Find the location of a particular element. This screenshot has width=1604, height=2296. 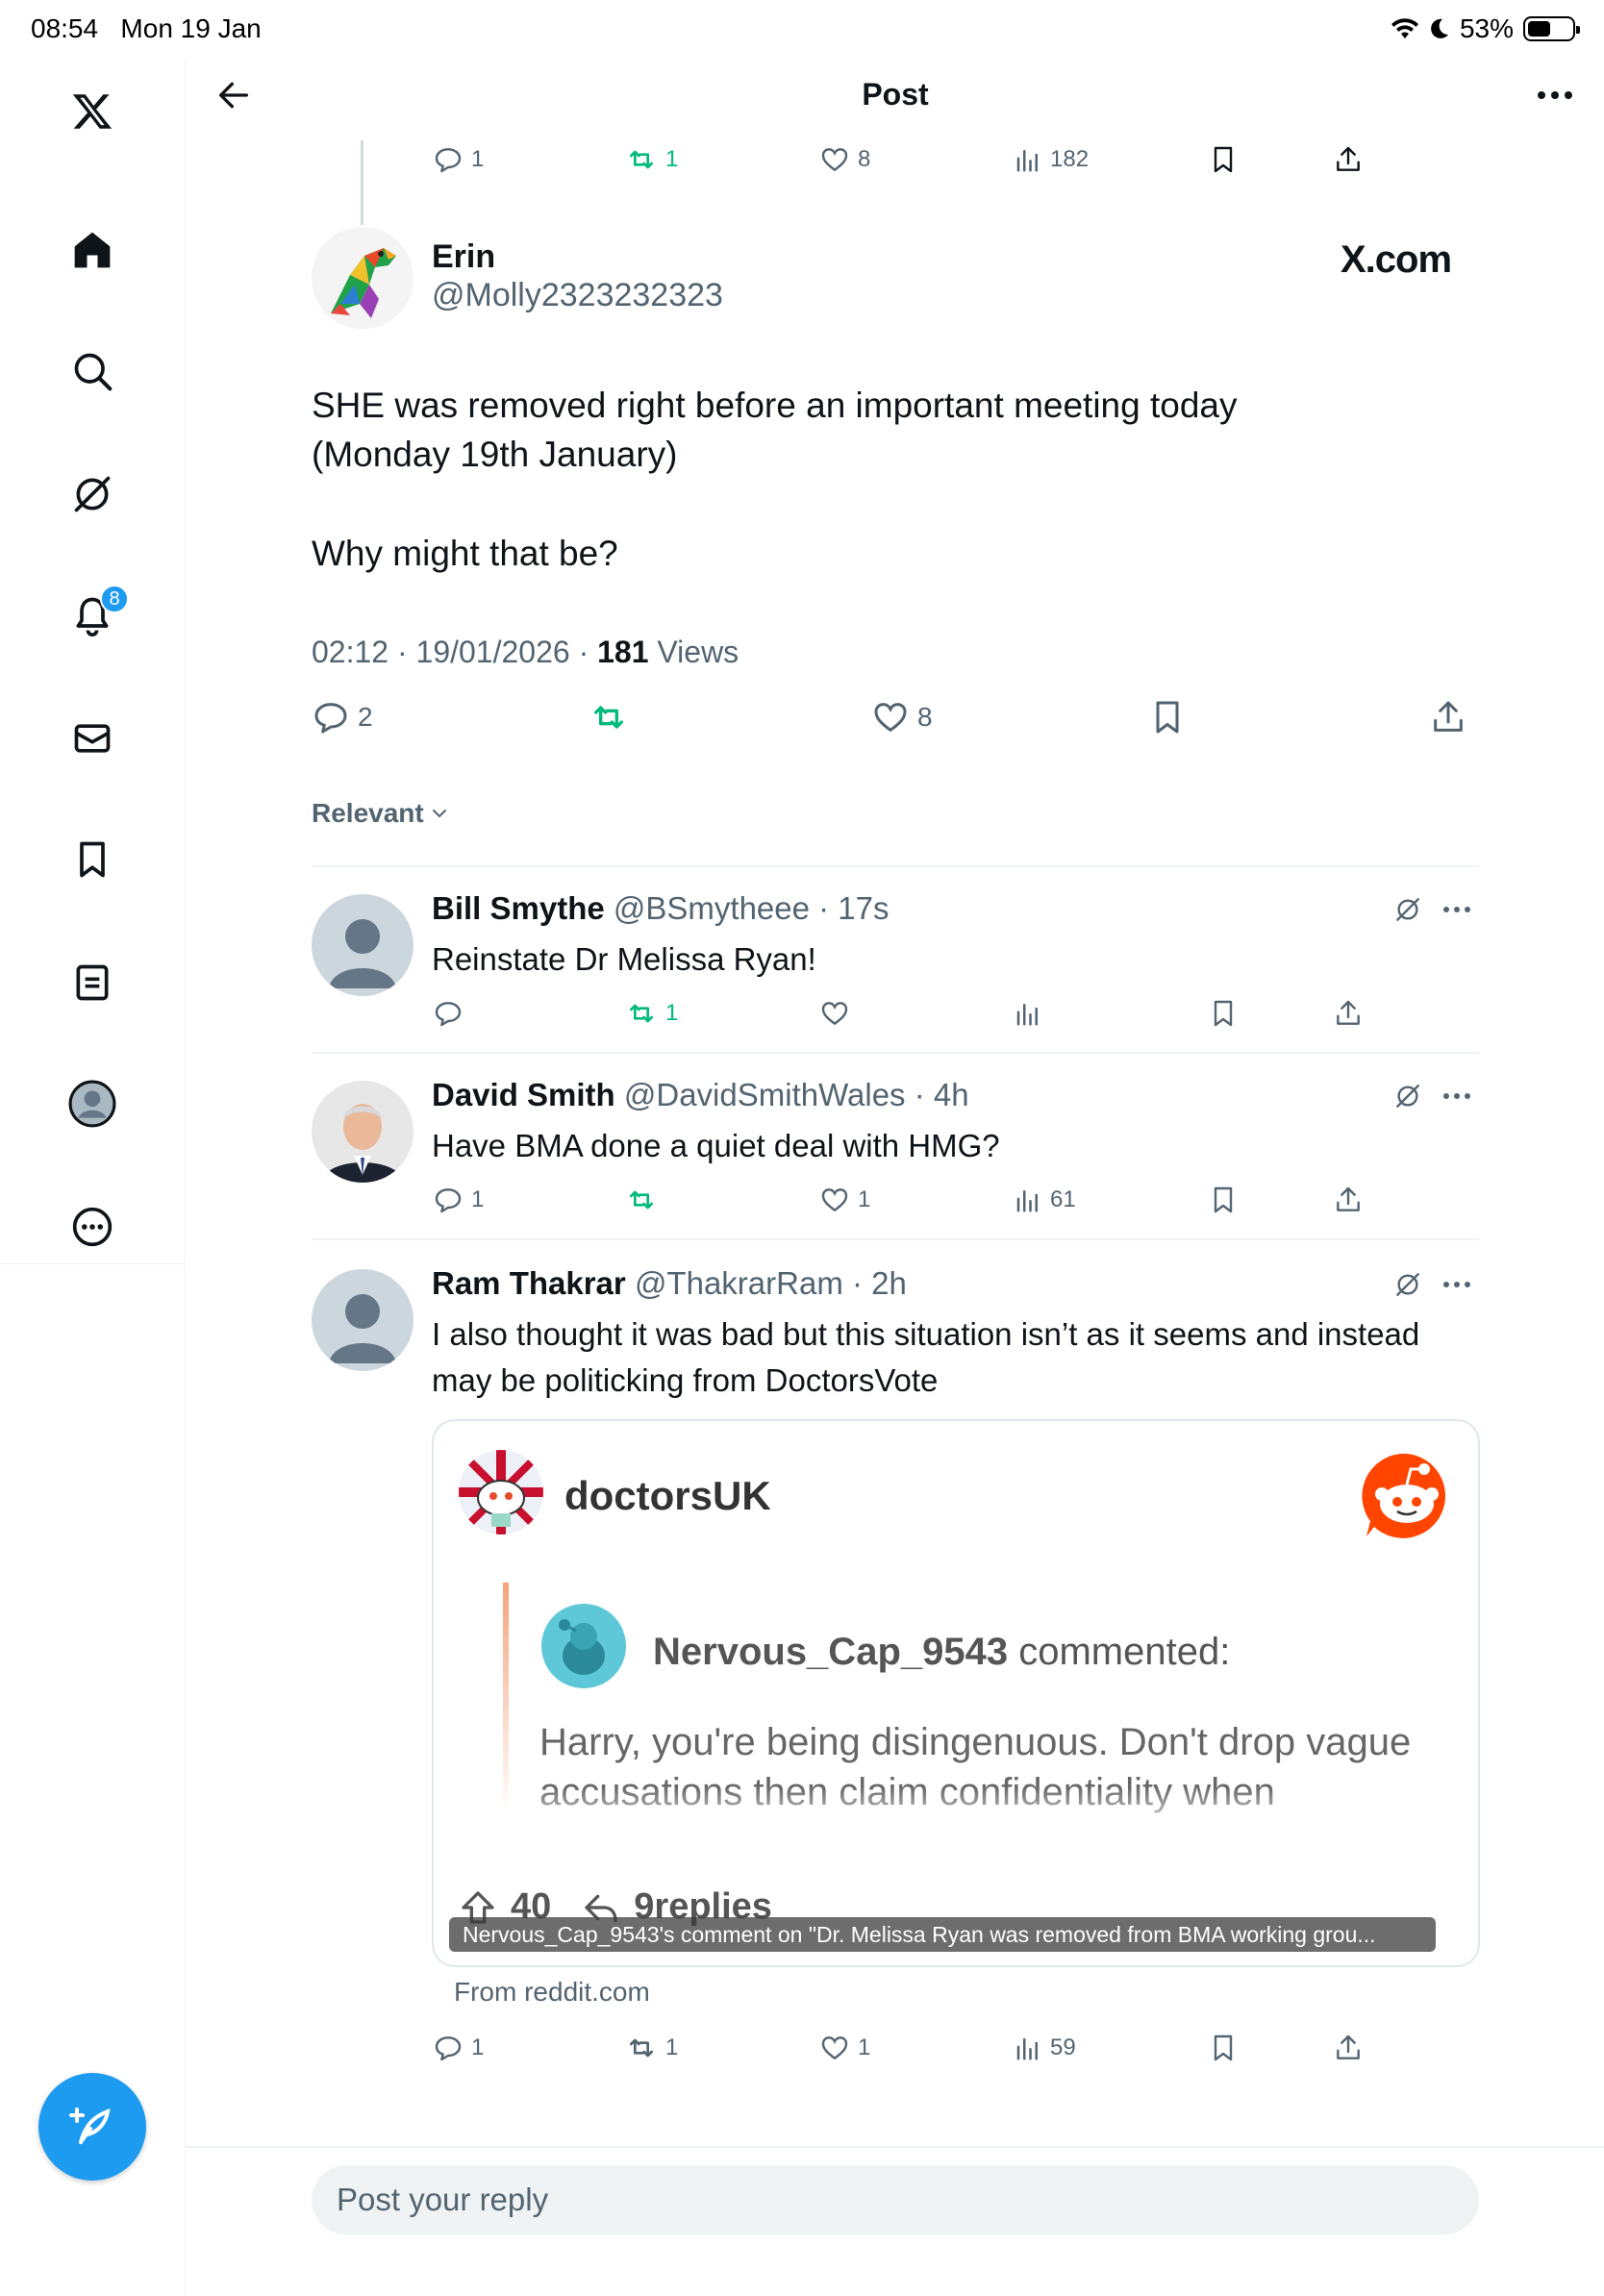

lists-icon is located at coordinates (92, 982).